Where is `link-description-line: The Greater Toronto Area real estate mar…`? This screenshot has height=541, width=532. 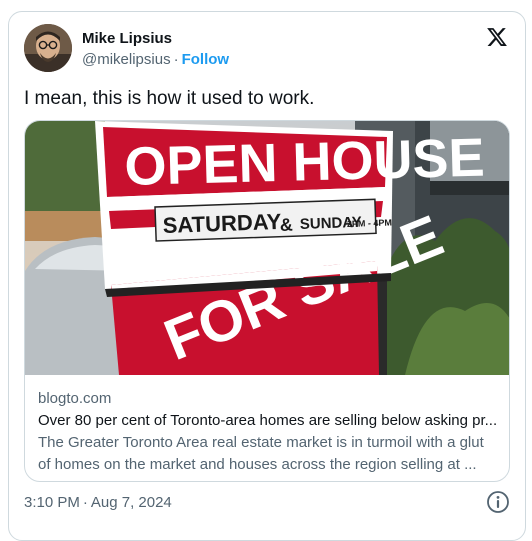 link-description-line: The Greater Toronto Area real estate mar… is located at coordinates (261, 442).